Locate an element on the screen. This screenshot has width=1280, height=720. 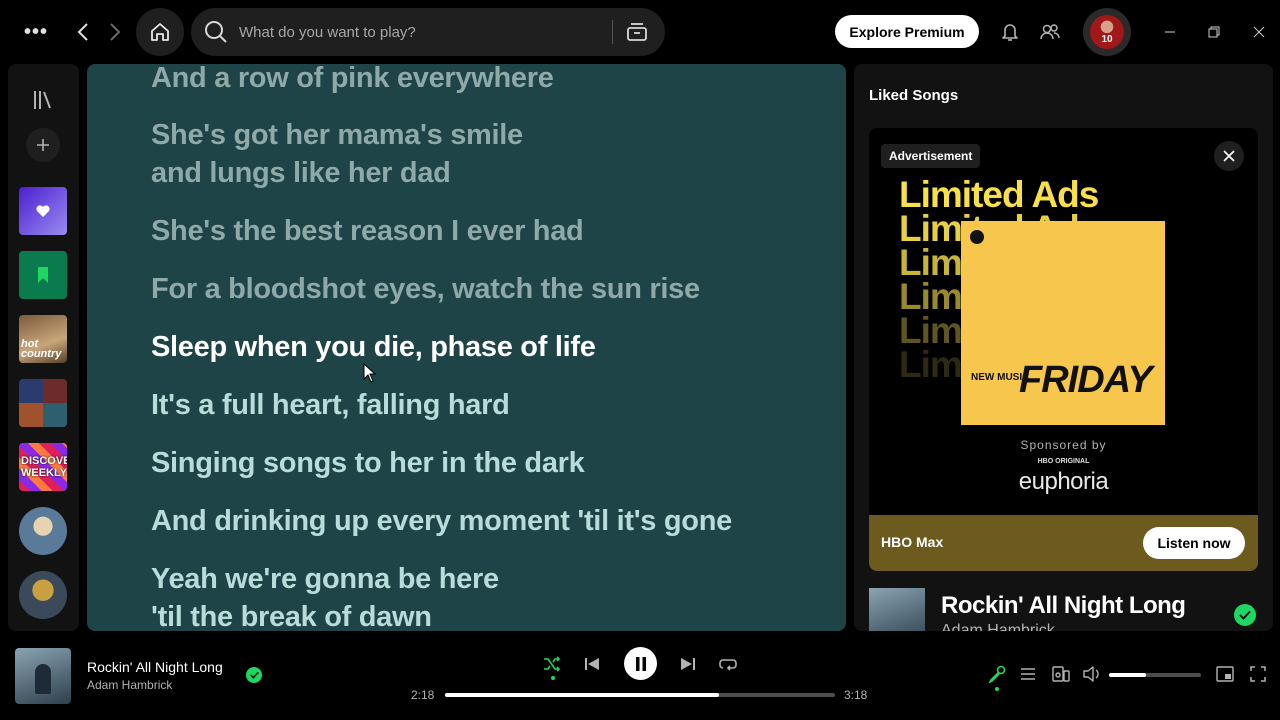
close-window-icon is located at coordinates (1259, 32).